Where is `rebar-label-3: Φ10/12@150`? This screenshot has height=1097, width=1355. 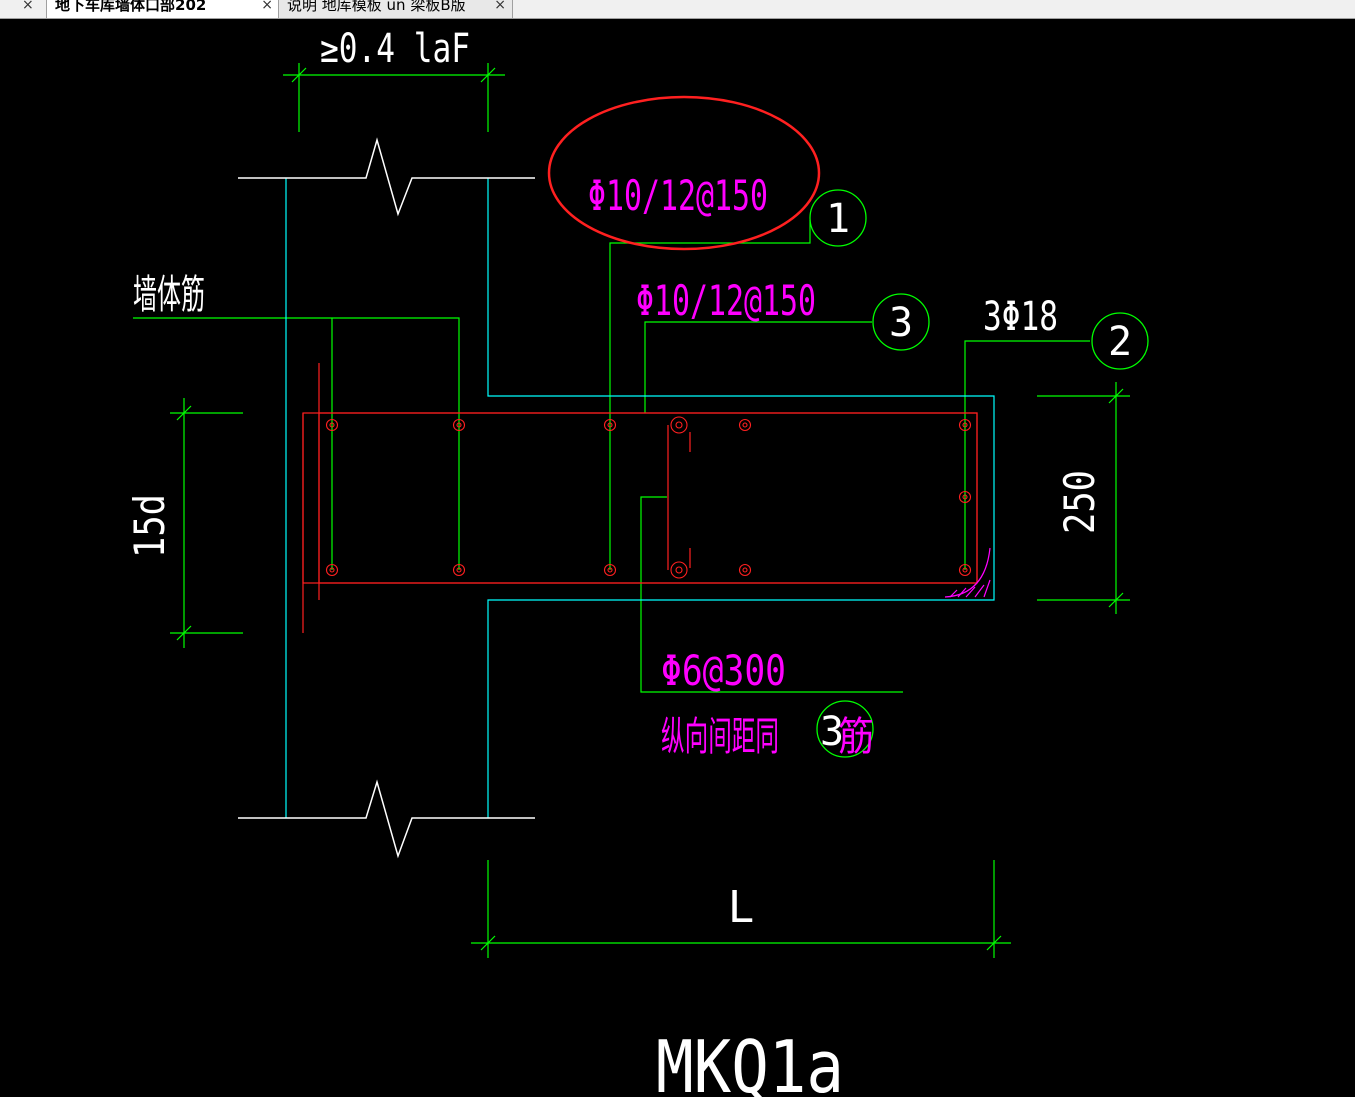
rebar-label-3: Φ10/12@150 is located at coordinates (726, 300).